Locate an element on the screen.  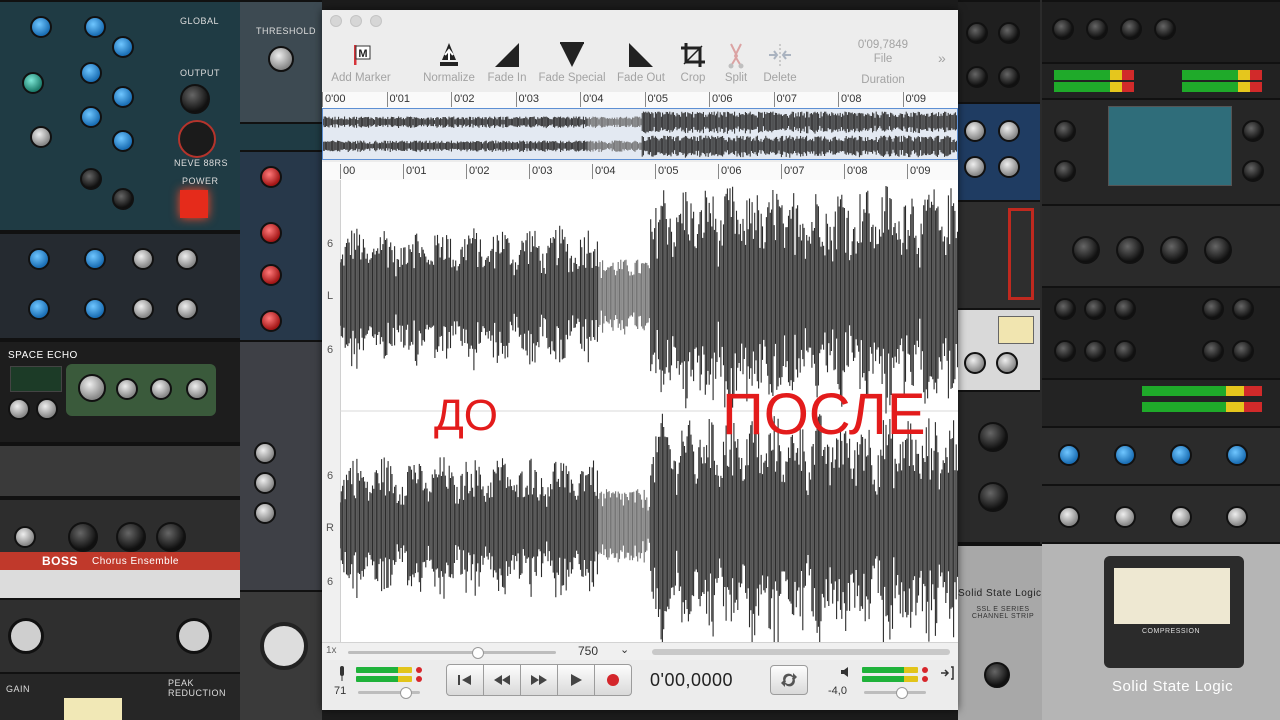
meter-module is located at coordinates (999, 350).